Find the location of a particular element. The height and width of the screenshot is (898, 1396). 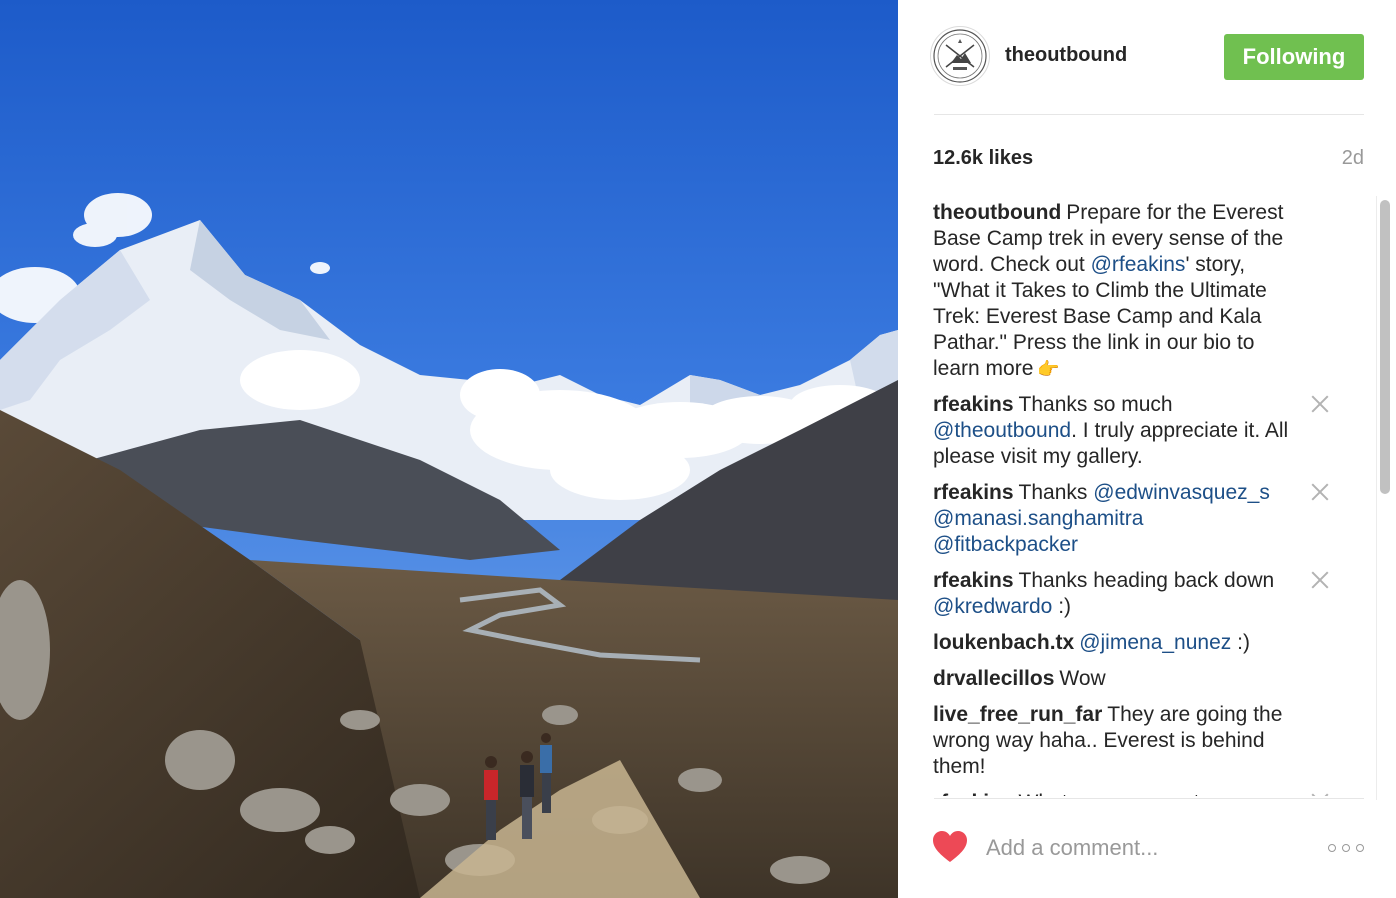

comment-text: Thanks heading back down is located at coordinates (1146, 580).